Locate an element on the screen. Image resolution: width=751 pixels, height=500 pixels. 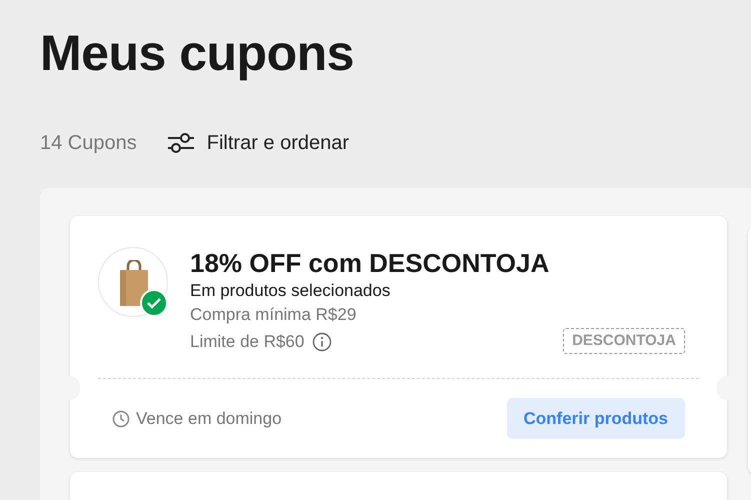
sliders-icon is located at coordinates (180, 143).